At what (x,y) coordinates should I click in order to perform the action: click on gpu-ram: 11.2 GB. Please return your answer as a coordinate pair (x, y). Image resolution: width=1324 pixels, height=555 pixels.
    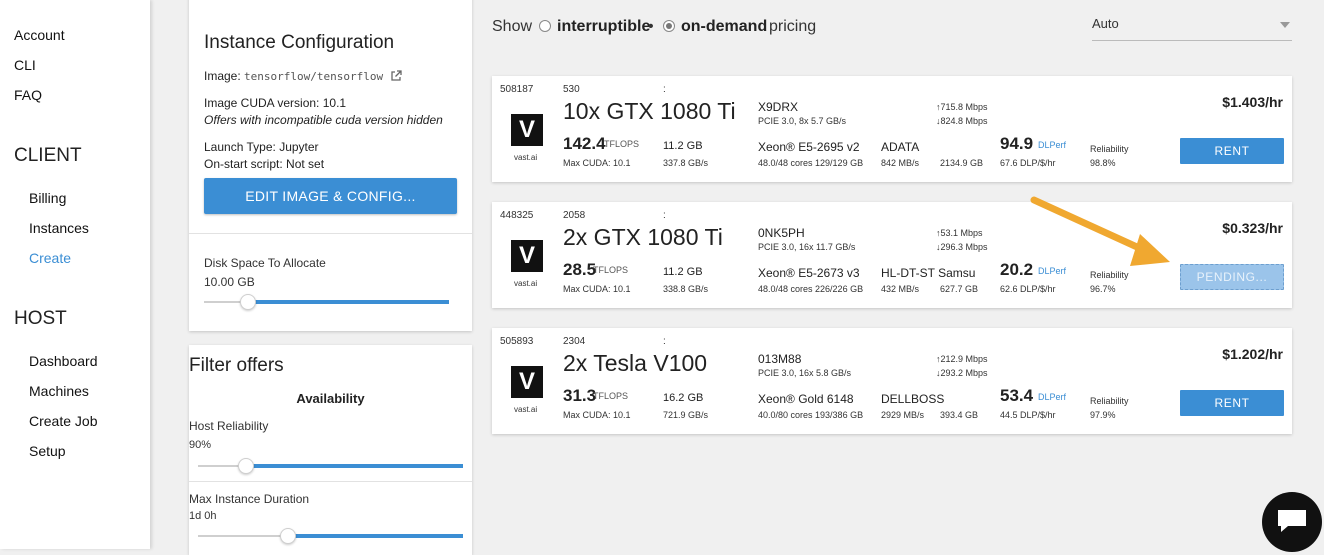
    Looking at the image, I should click on (683, 272).